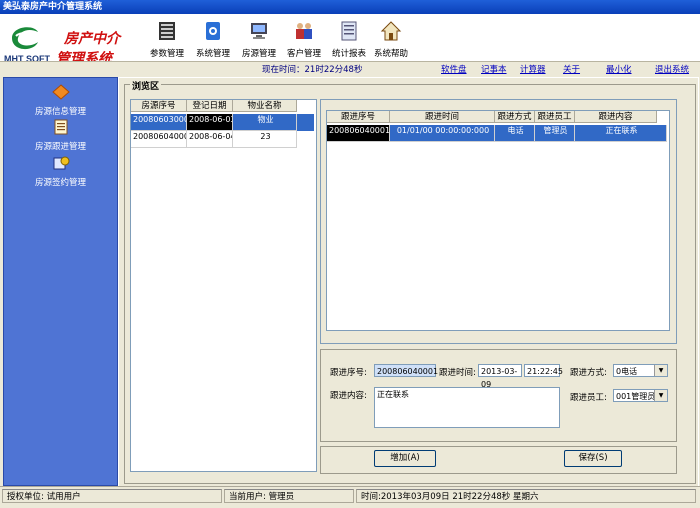 Image resolution: width=700 pixels, height=508 pixels. I want to click on calculator-link: 计算器, so click(533, 69).